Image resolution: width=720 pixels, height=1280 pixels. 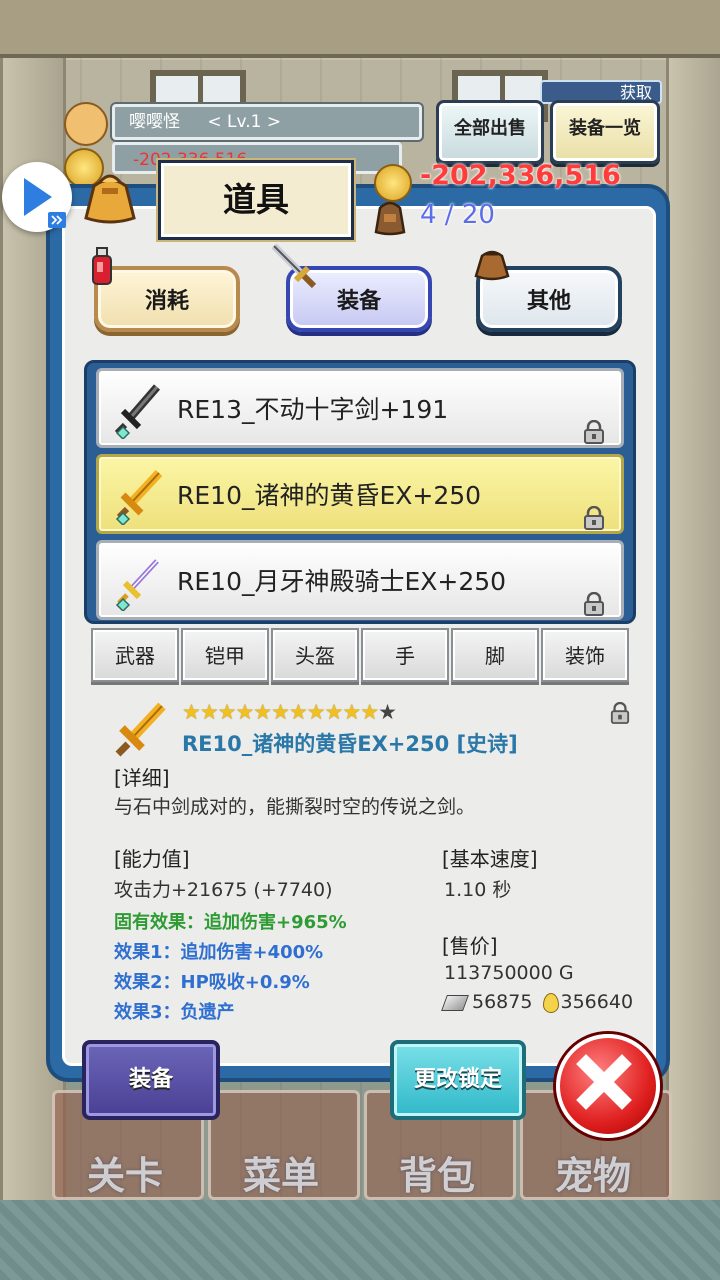 I want to click on stats-label: [能力值], so click(x=152, y=859).